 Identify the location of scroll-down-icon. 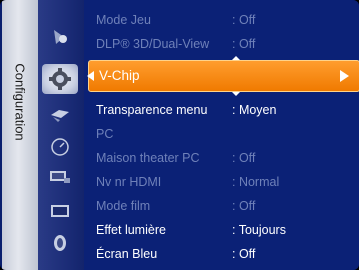
(236, 94).